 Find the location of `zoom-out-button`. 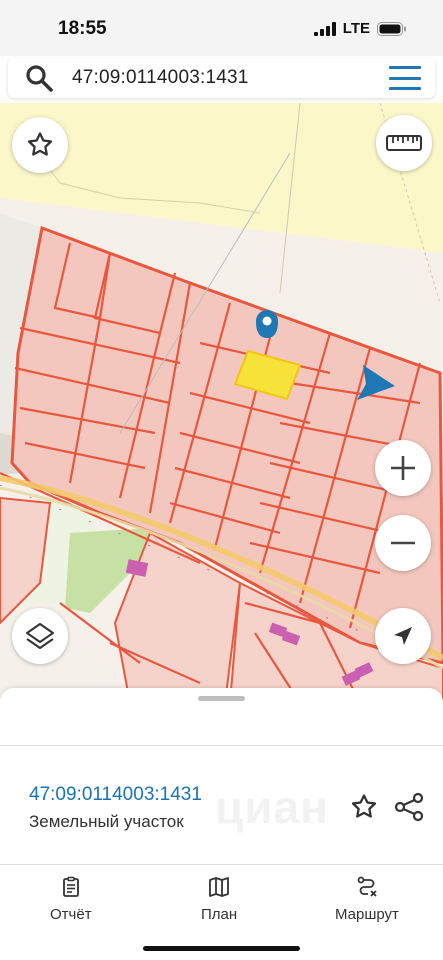

zoom-out-button is located at coordinates (403, 543).